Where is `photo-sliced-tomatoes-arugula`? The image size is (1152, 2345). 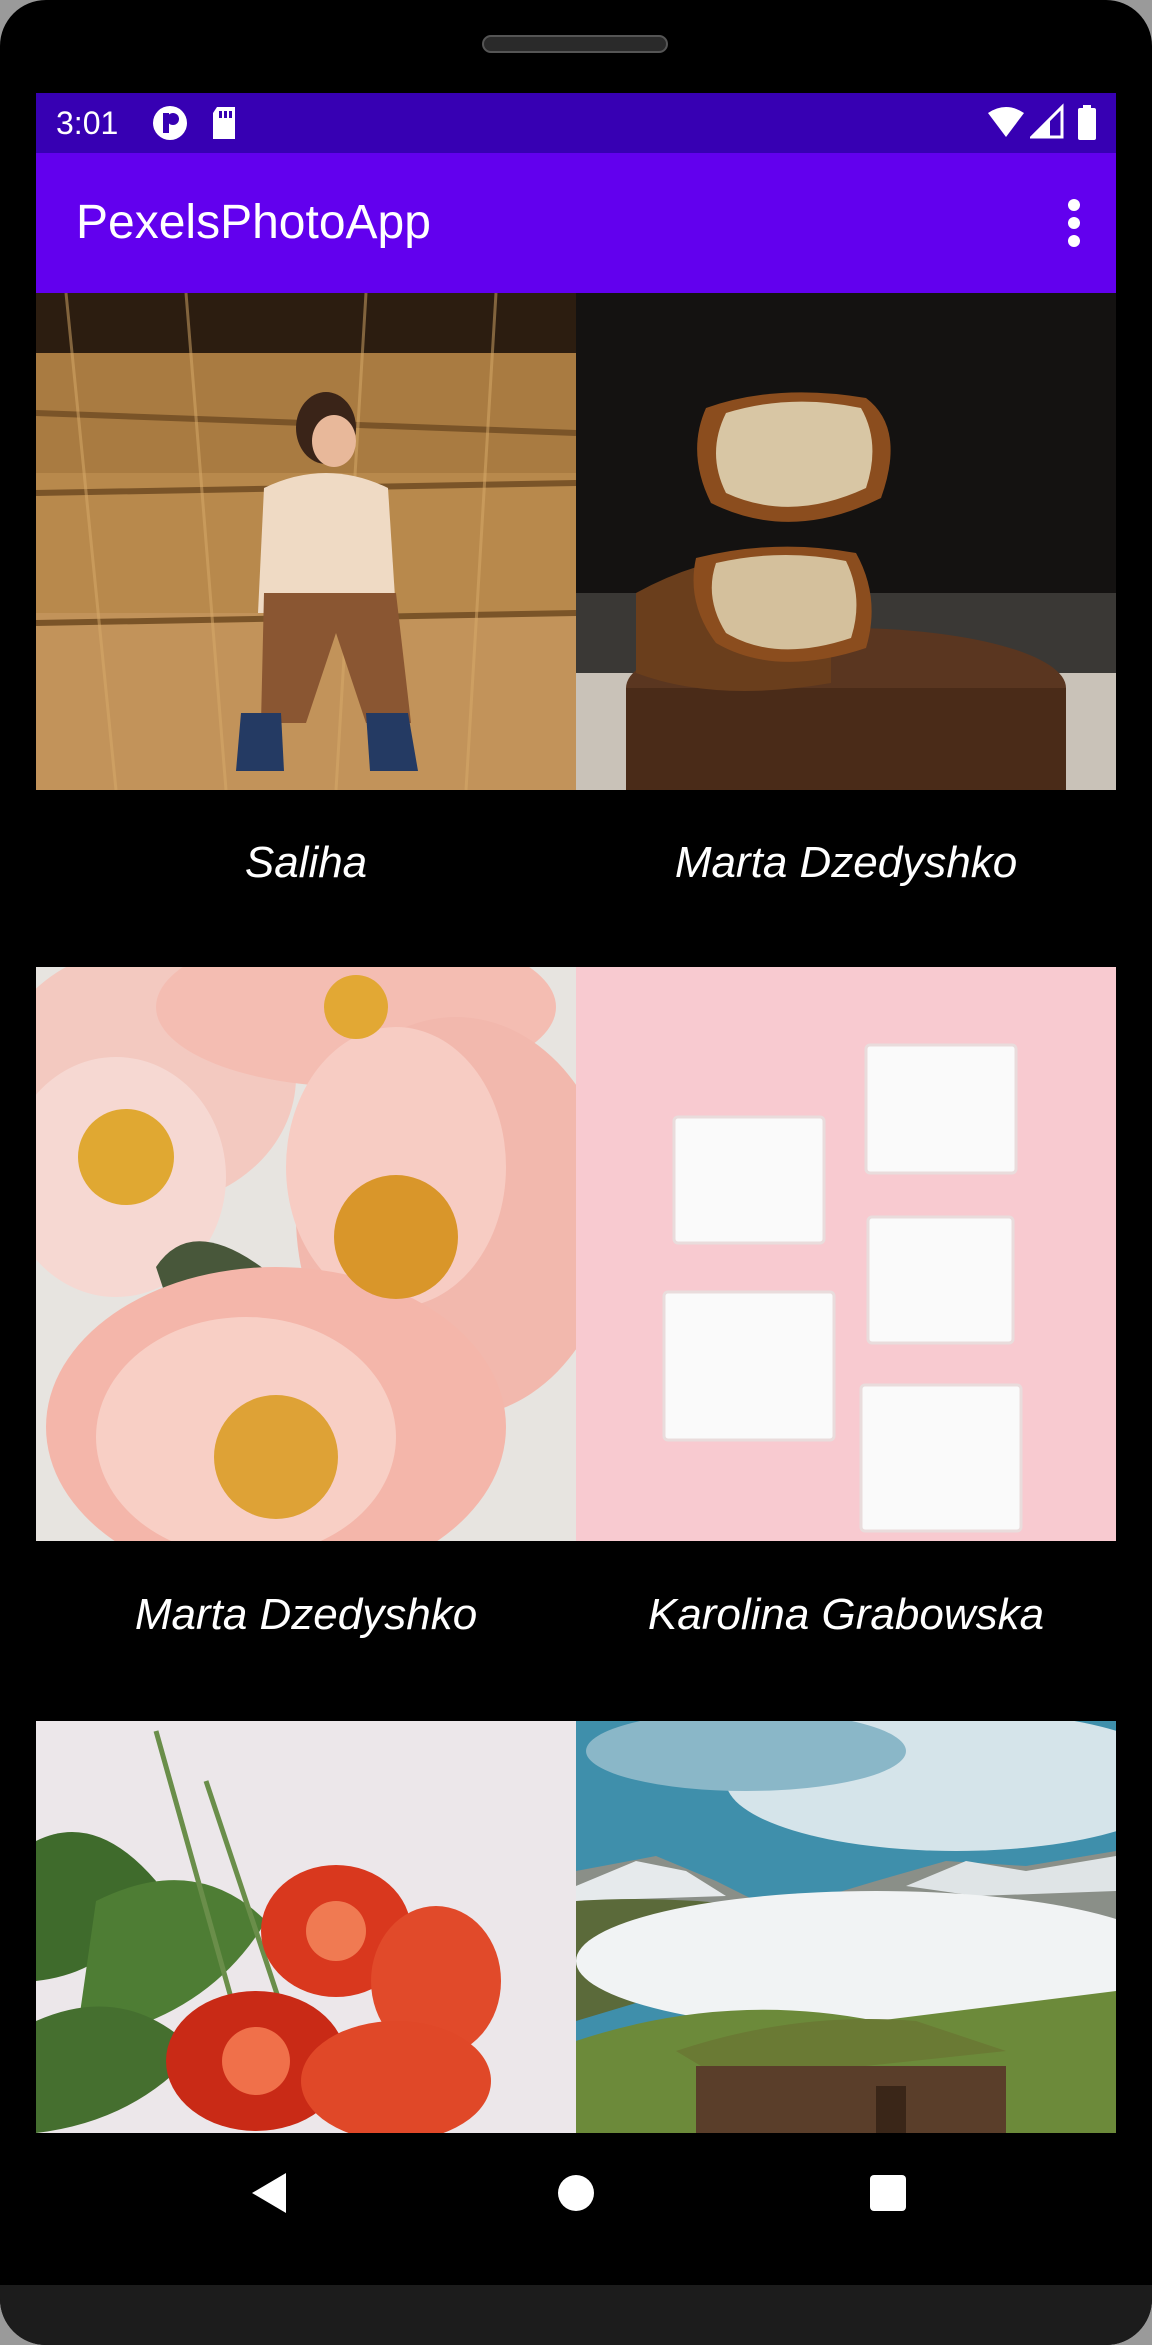
photo-sliced-tomatoes-arugula is located at coordinates (306, 1927).